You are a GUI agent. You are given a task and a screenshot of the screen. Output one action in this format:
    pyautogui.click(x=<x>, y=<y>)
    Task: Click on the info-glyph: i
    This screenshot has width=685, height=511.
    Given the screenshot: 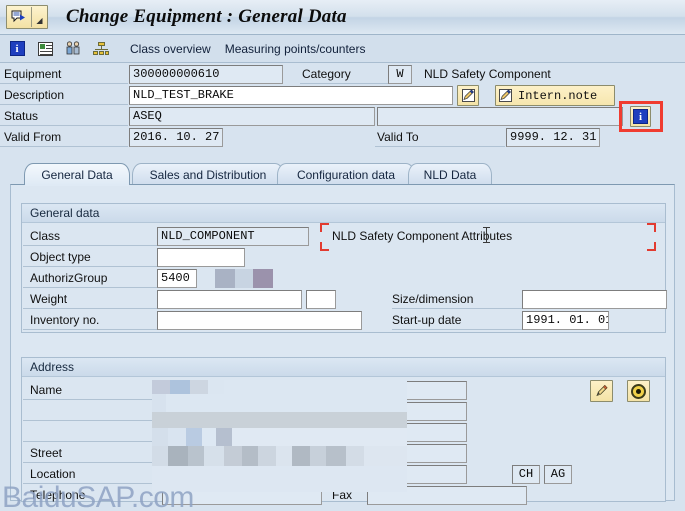 What is the action you would take?
    pyautogui.click(x=17, y=48)
    